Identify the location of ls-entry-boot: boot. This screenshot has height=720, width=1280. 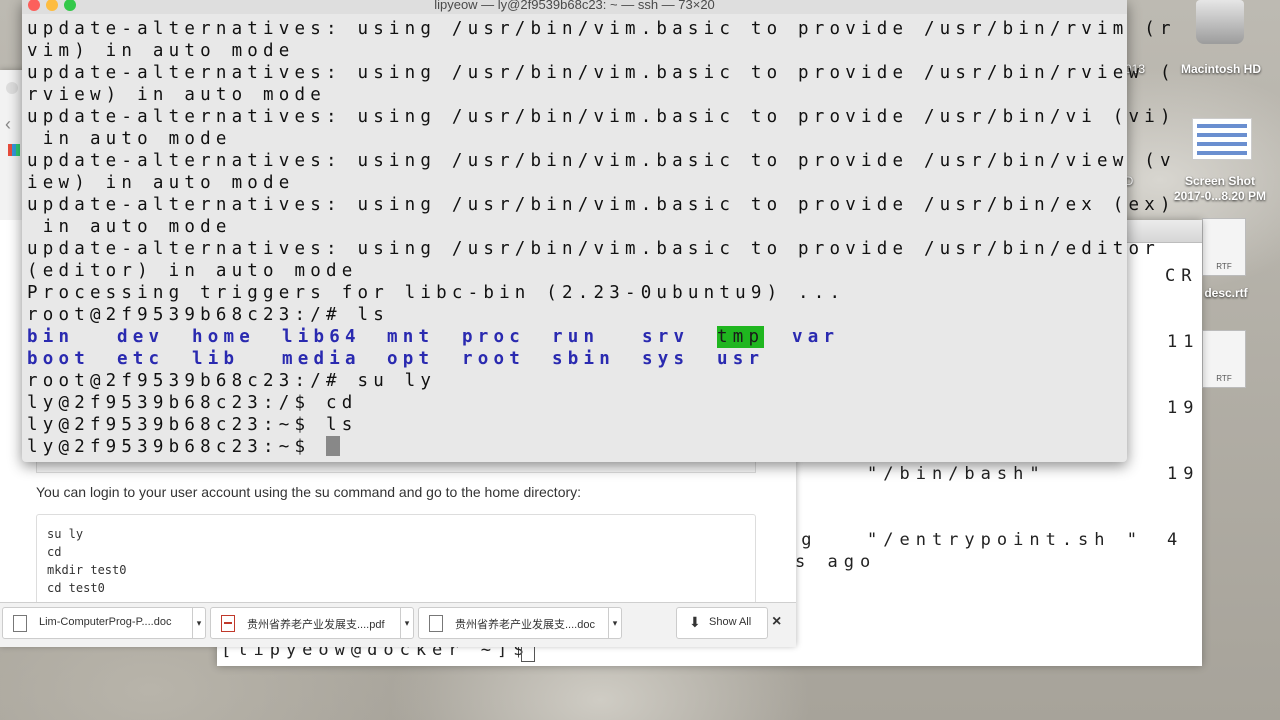
(58, 359).